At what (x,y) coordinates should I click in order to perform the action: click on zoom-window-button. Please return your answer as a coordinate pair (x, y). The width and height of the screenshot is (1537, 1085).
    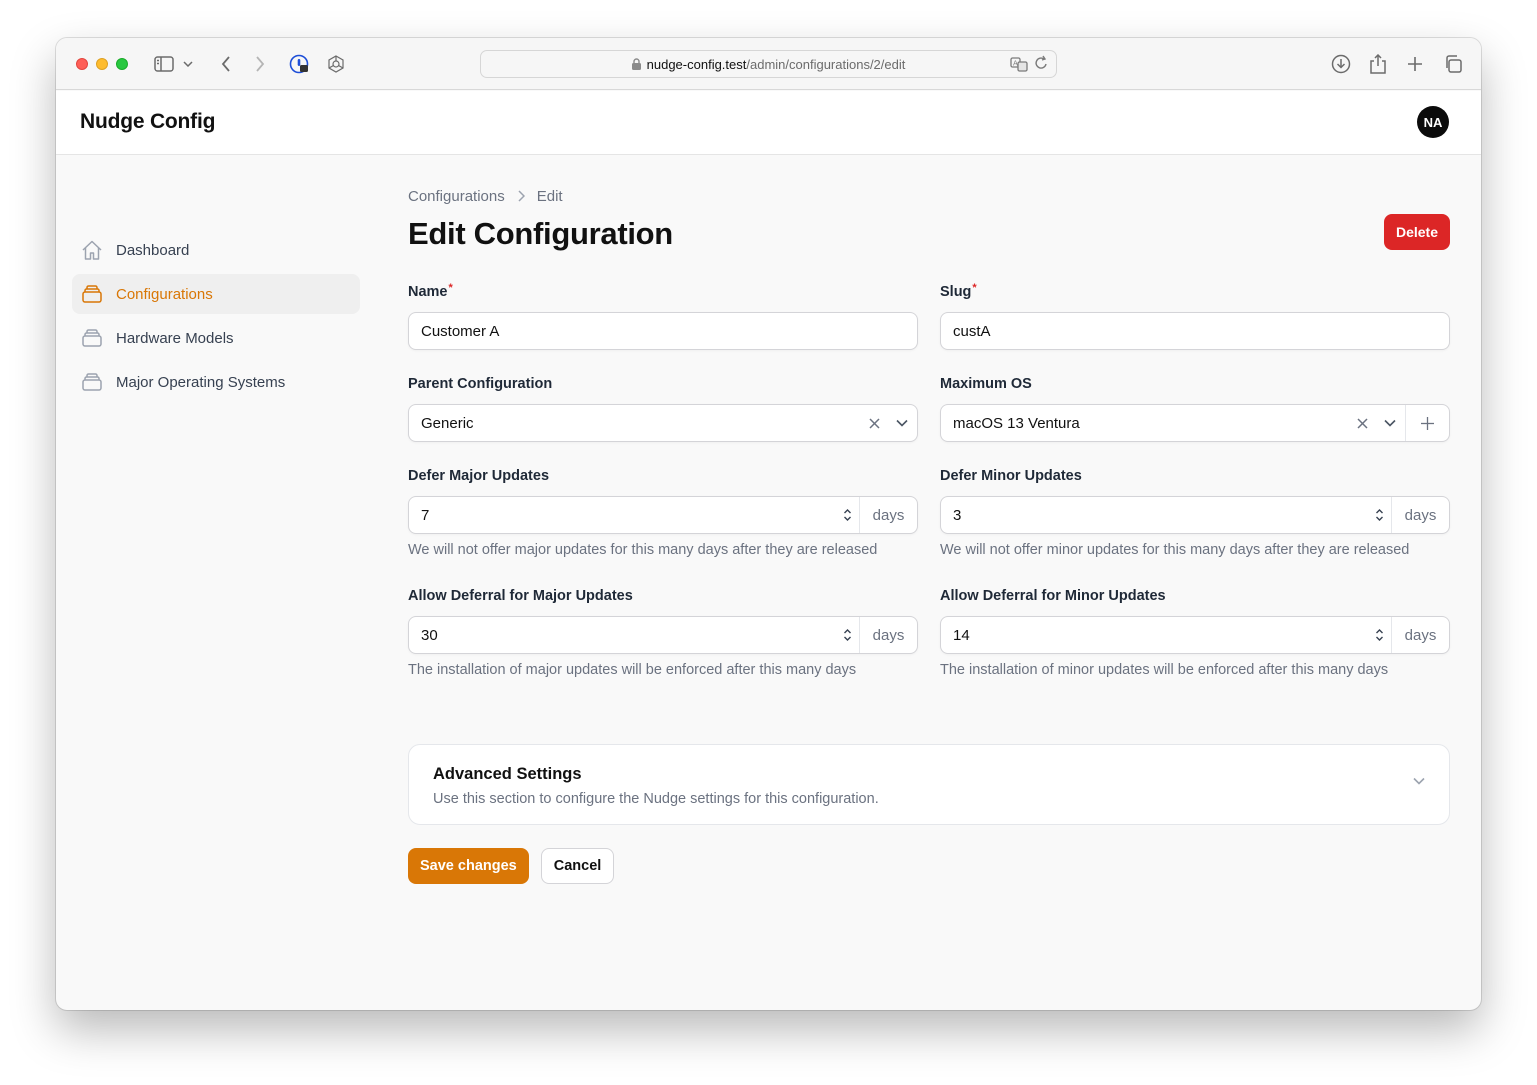
    Looking at the image, I should click on (122, 64).